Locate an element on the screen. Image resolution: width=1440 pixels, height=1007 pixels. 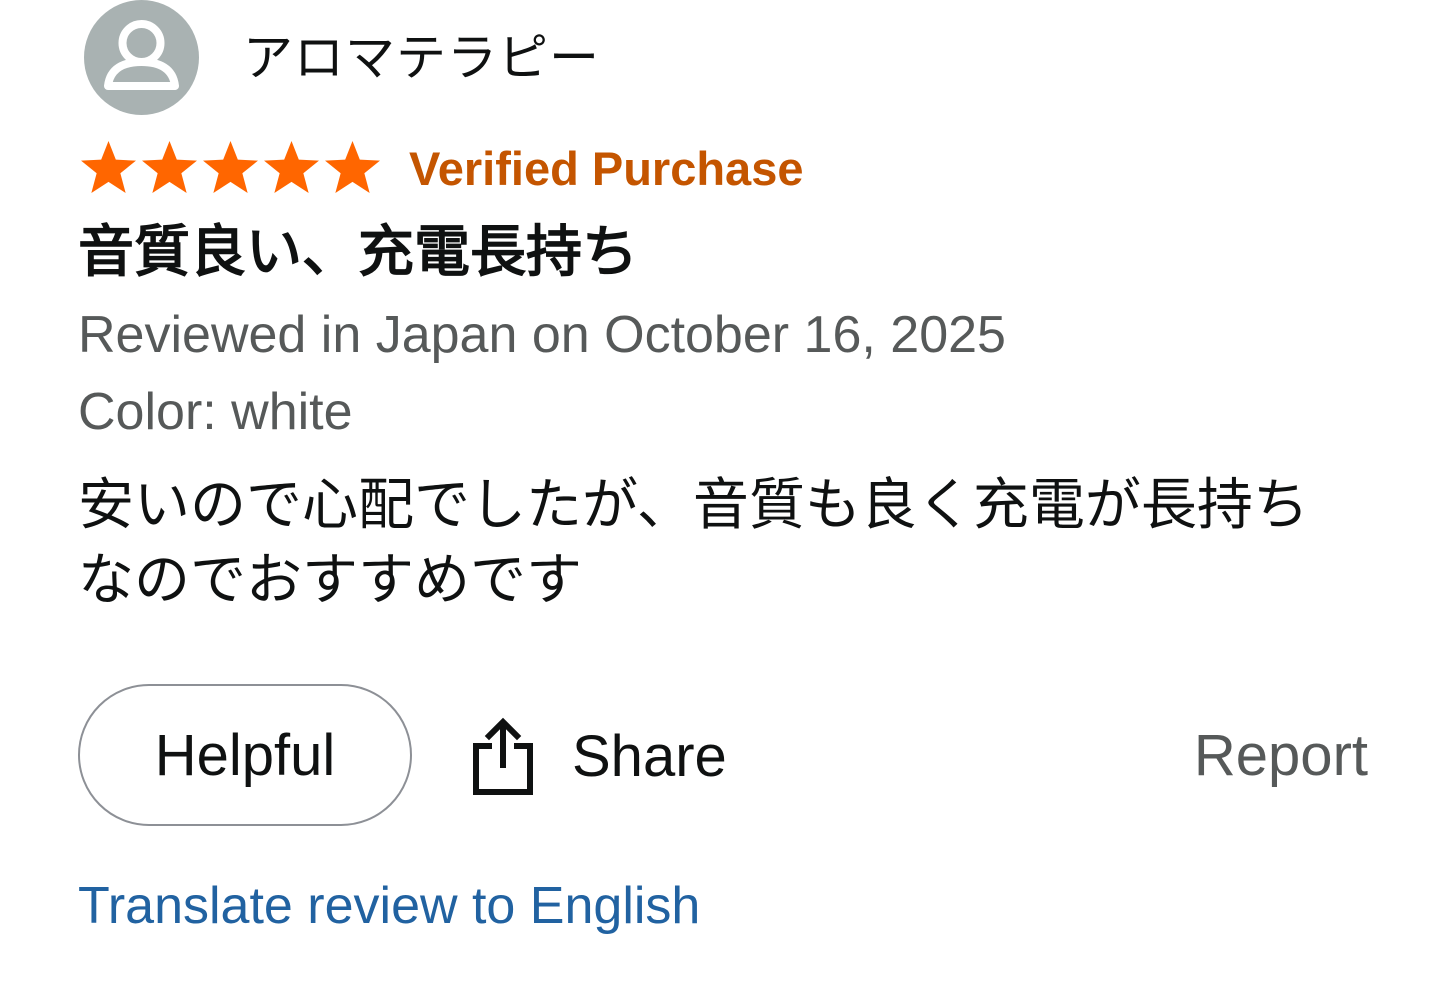
review-variant: Color: white is located at coordinates (215, 412).